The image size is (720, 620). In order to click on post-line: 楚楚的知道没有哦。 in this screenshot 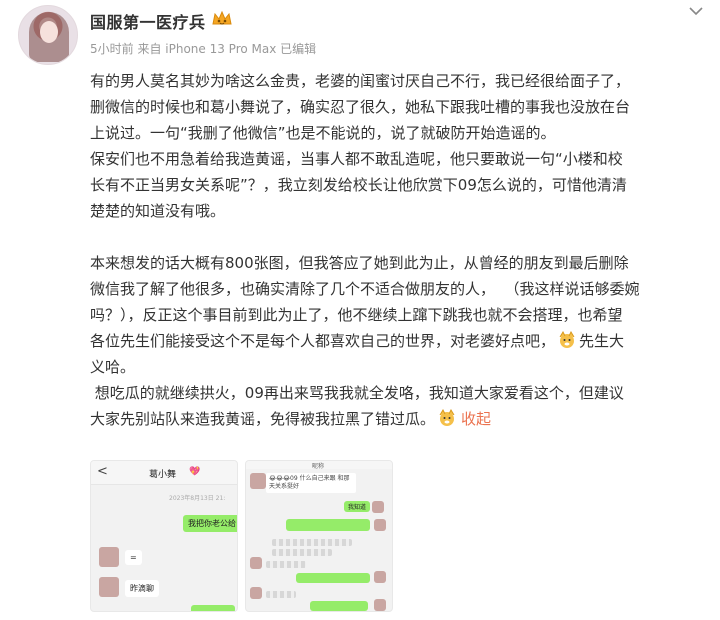, I will do `click(158, 211)`.